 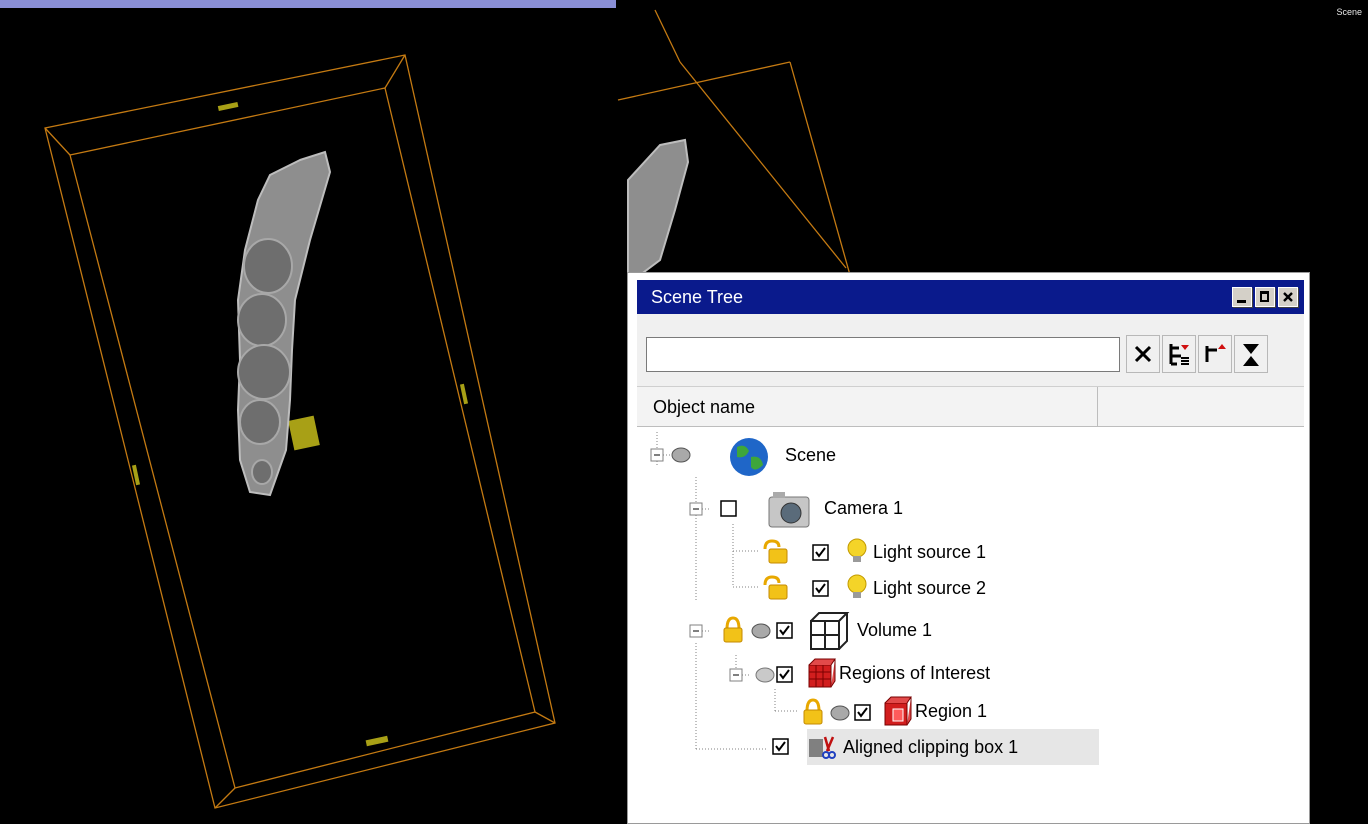 I want to click on minimize-icon, so click(x=1241, y=301).